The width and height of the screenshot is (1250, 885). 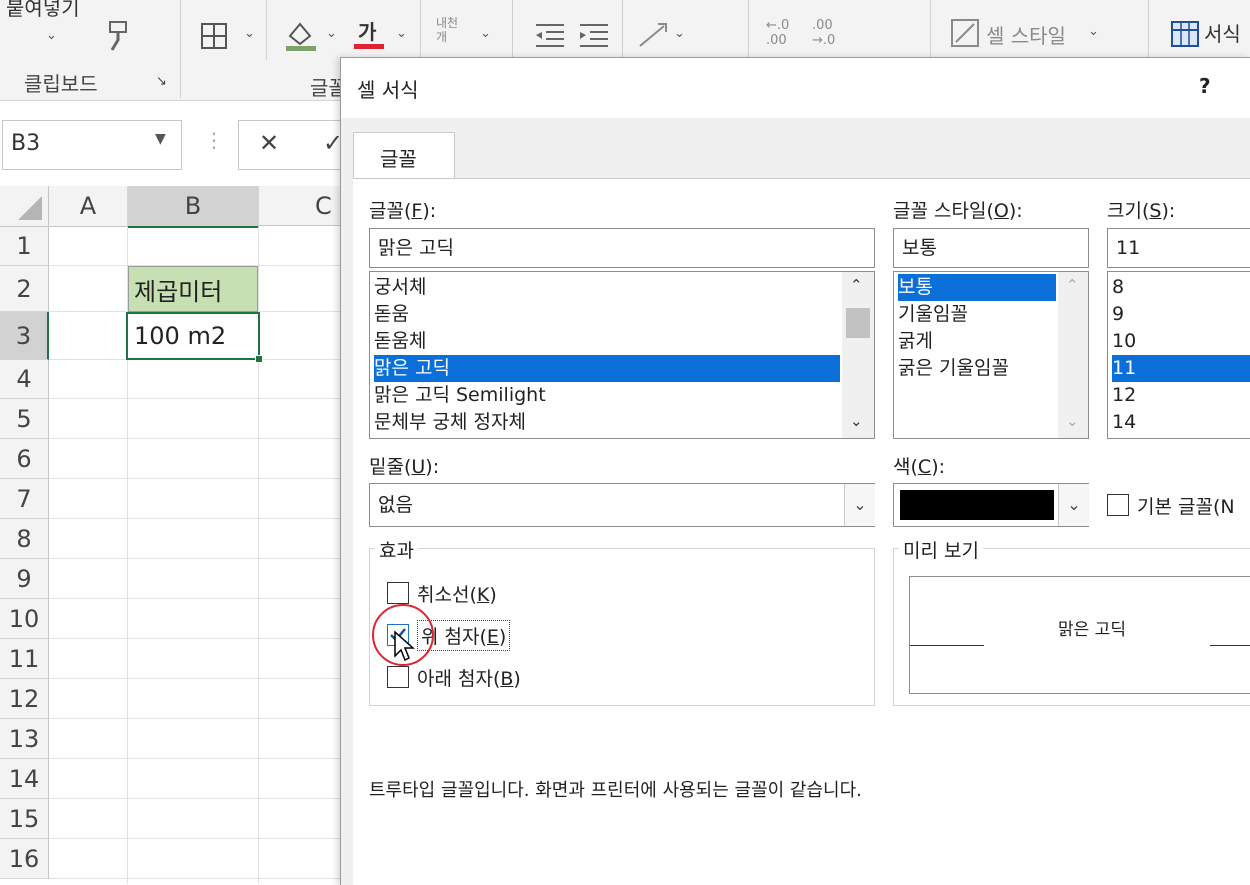 What do you see at coordinates (1141, 211) in the screenshot?
I see `size-label: 크기(S):` at bounding box center [1141, 211].